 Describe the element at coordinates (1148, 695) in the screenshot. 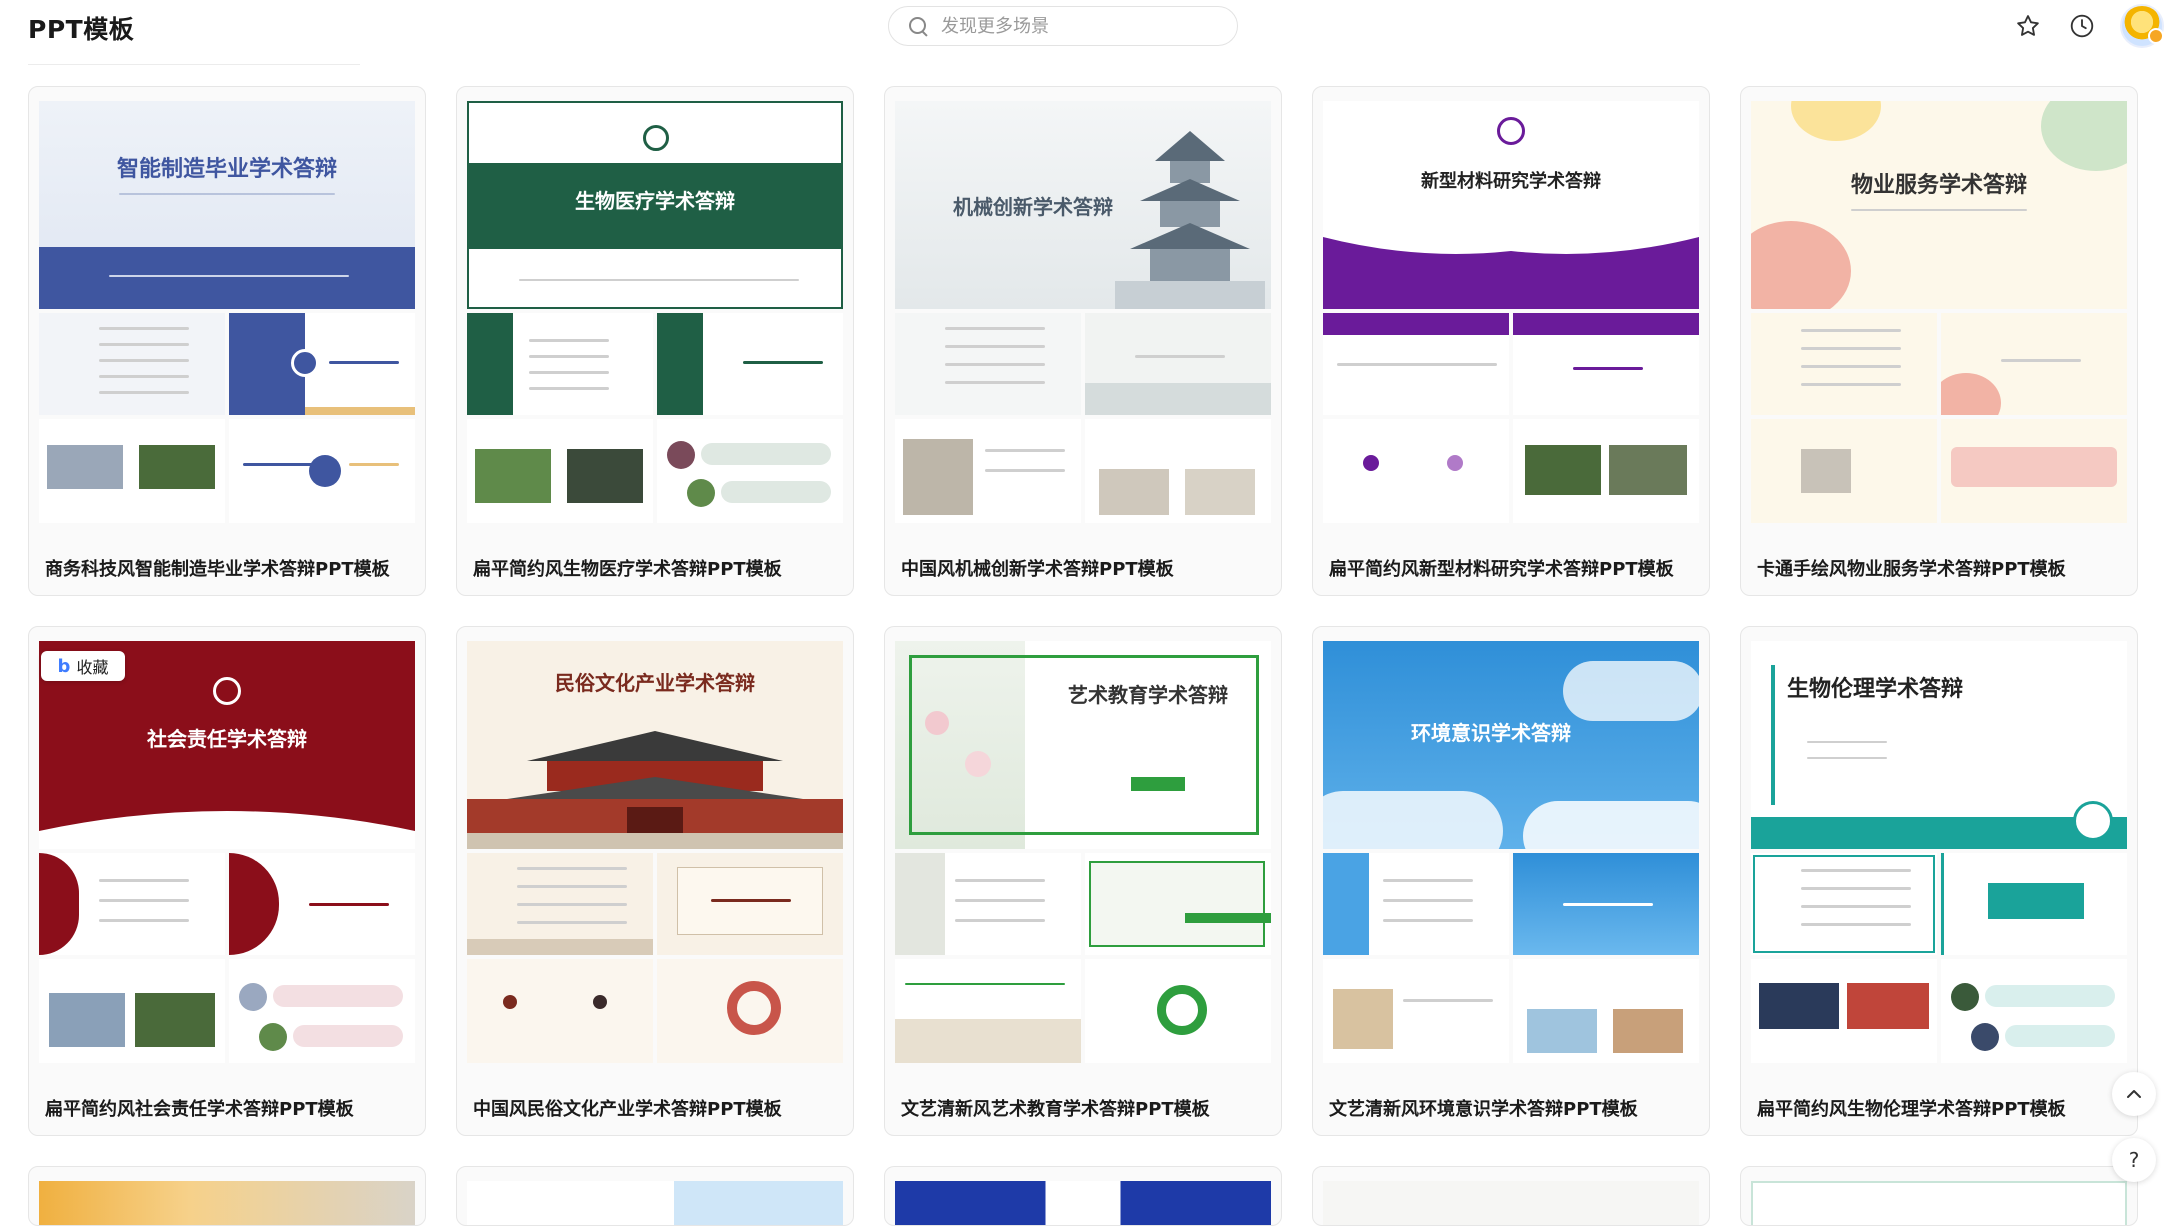

I see `slide-title: 艺术教育学术答辩` at that location.